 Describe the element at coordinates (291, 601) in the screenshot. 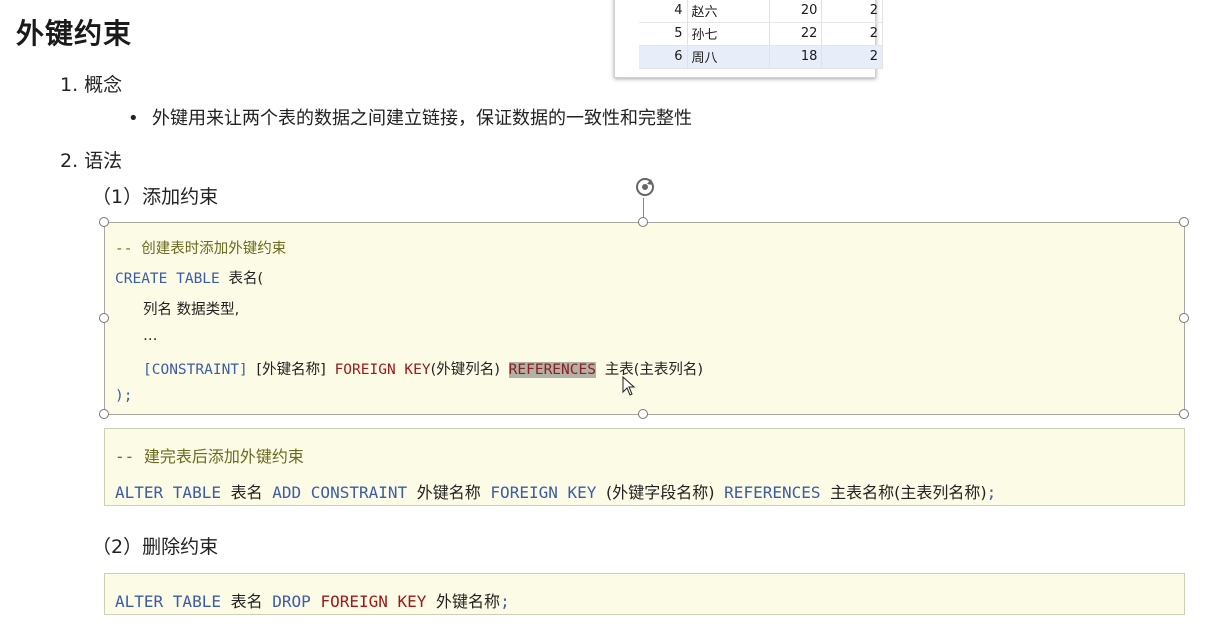

I see `code-keyword: DROP` at that location.